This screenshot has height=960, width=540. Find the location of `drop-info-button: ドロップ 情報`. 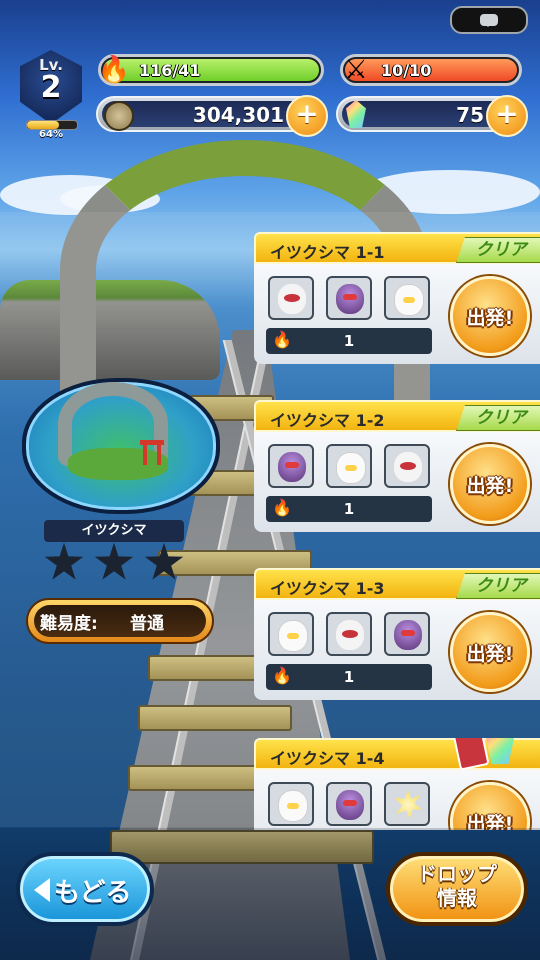

drop-info-button: ドロップ 情報 is located at coordinates (457, 889).